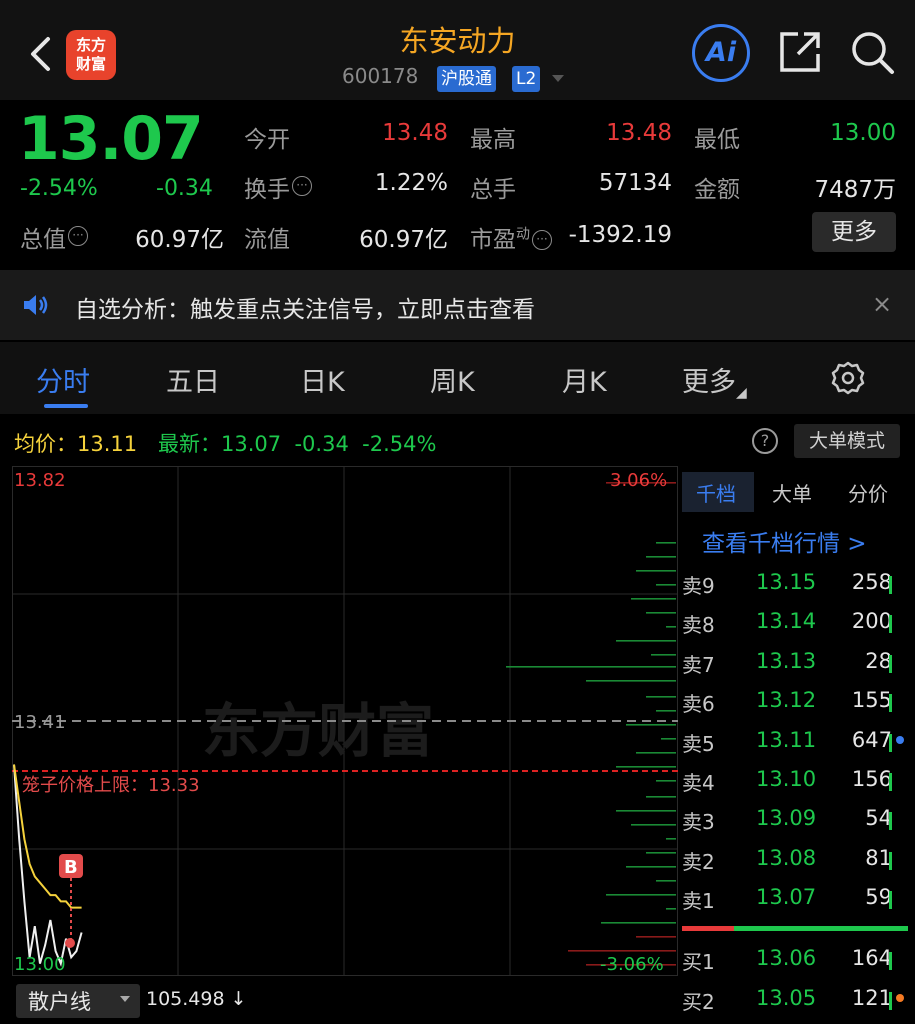 Image resolution: width=915 pixels, height=1024 pixels. I want to click on tab-price-dist: 分价, so click(868, 492).